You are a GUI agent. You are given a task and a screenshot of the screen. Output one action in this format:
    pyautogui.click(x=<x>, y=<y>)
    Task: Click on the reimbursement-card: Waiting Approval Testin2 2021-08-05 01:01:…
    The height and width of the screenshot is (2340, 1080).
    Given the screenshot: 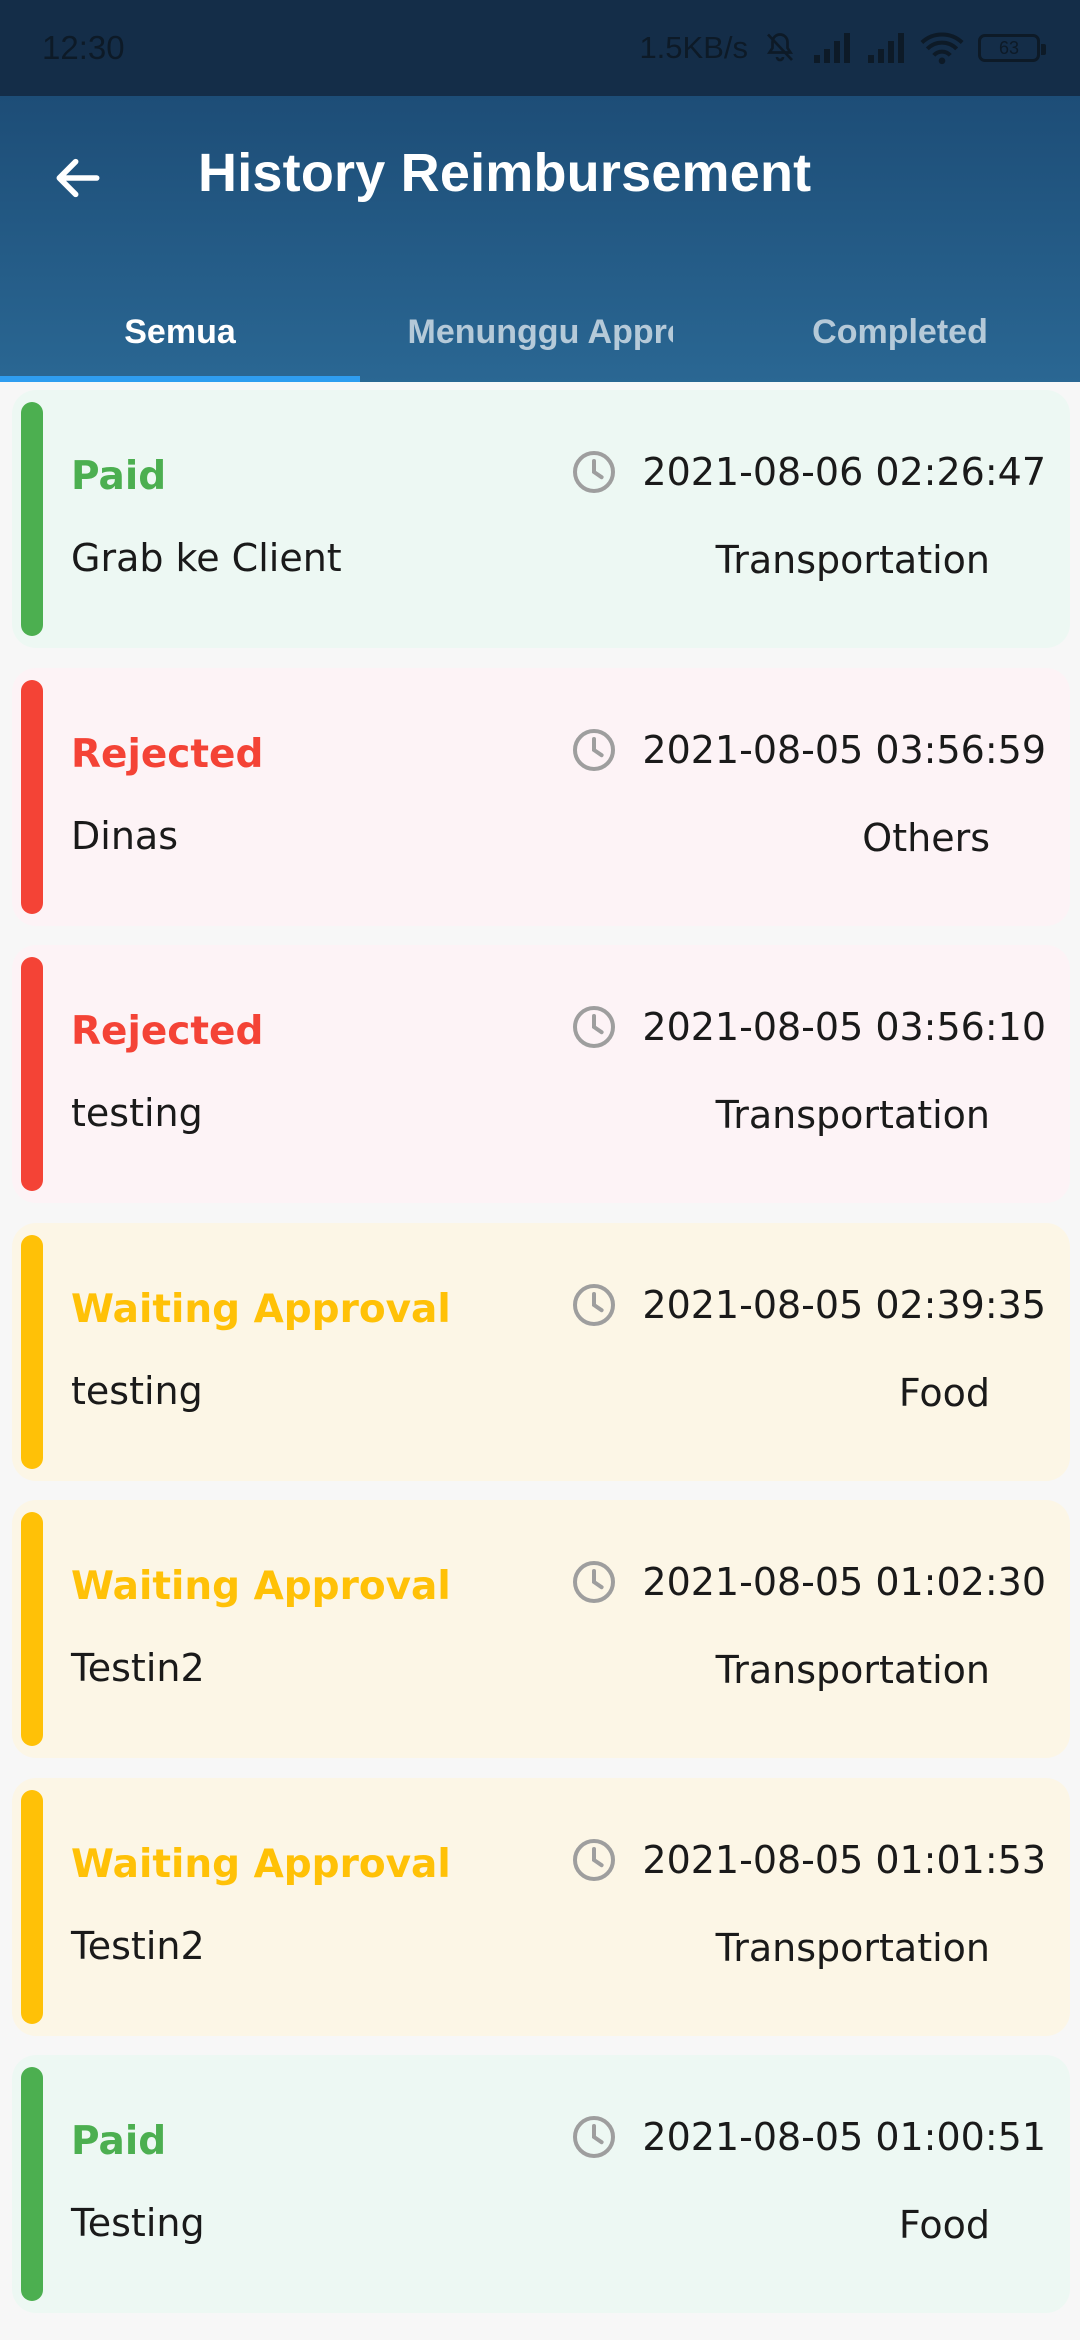 What is the action you would take?
    pyautogui.click(x=541, y=1906)
    